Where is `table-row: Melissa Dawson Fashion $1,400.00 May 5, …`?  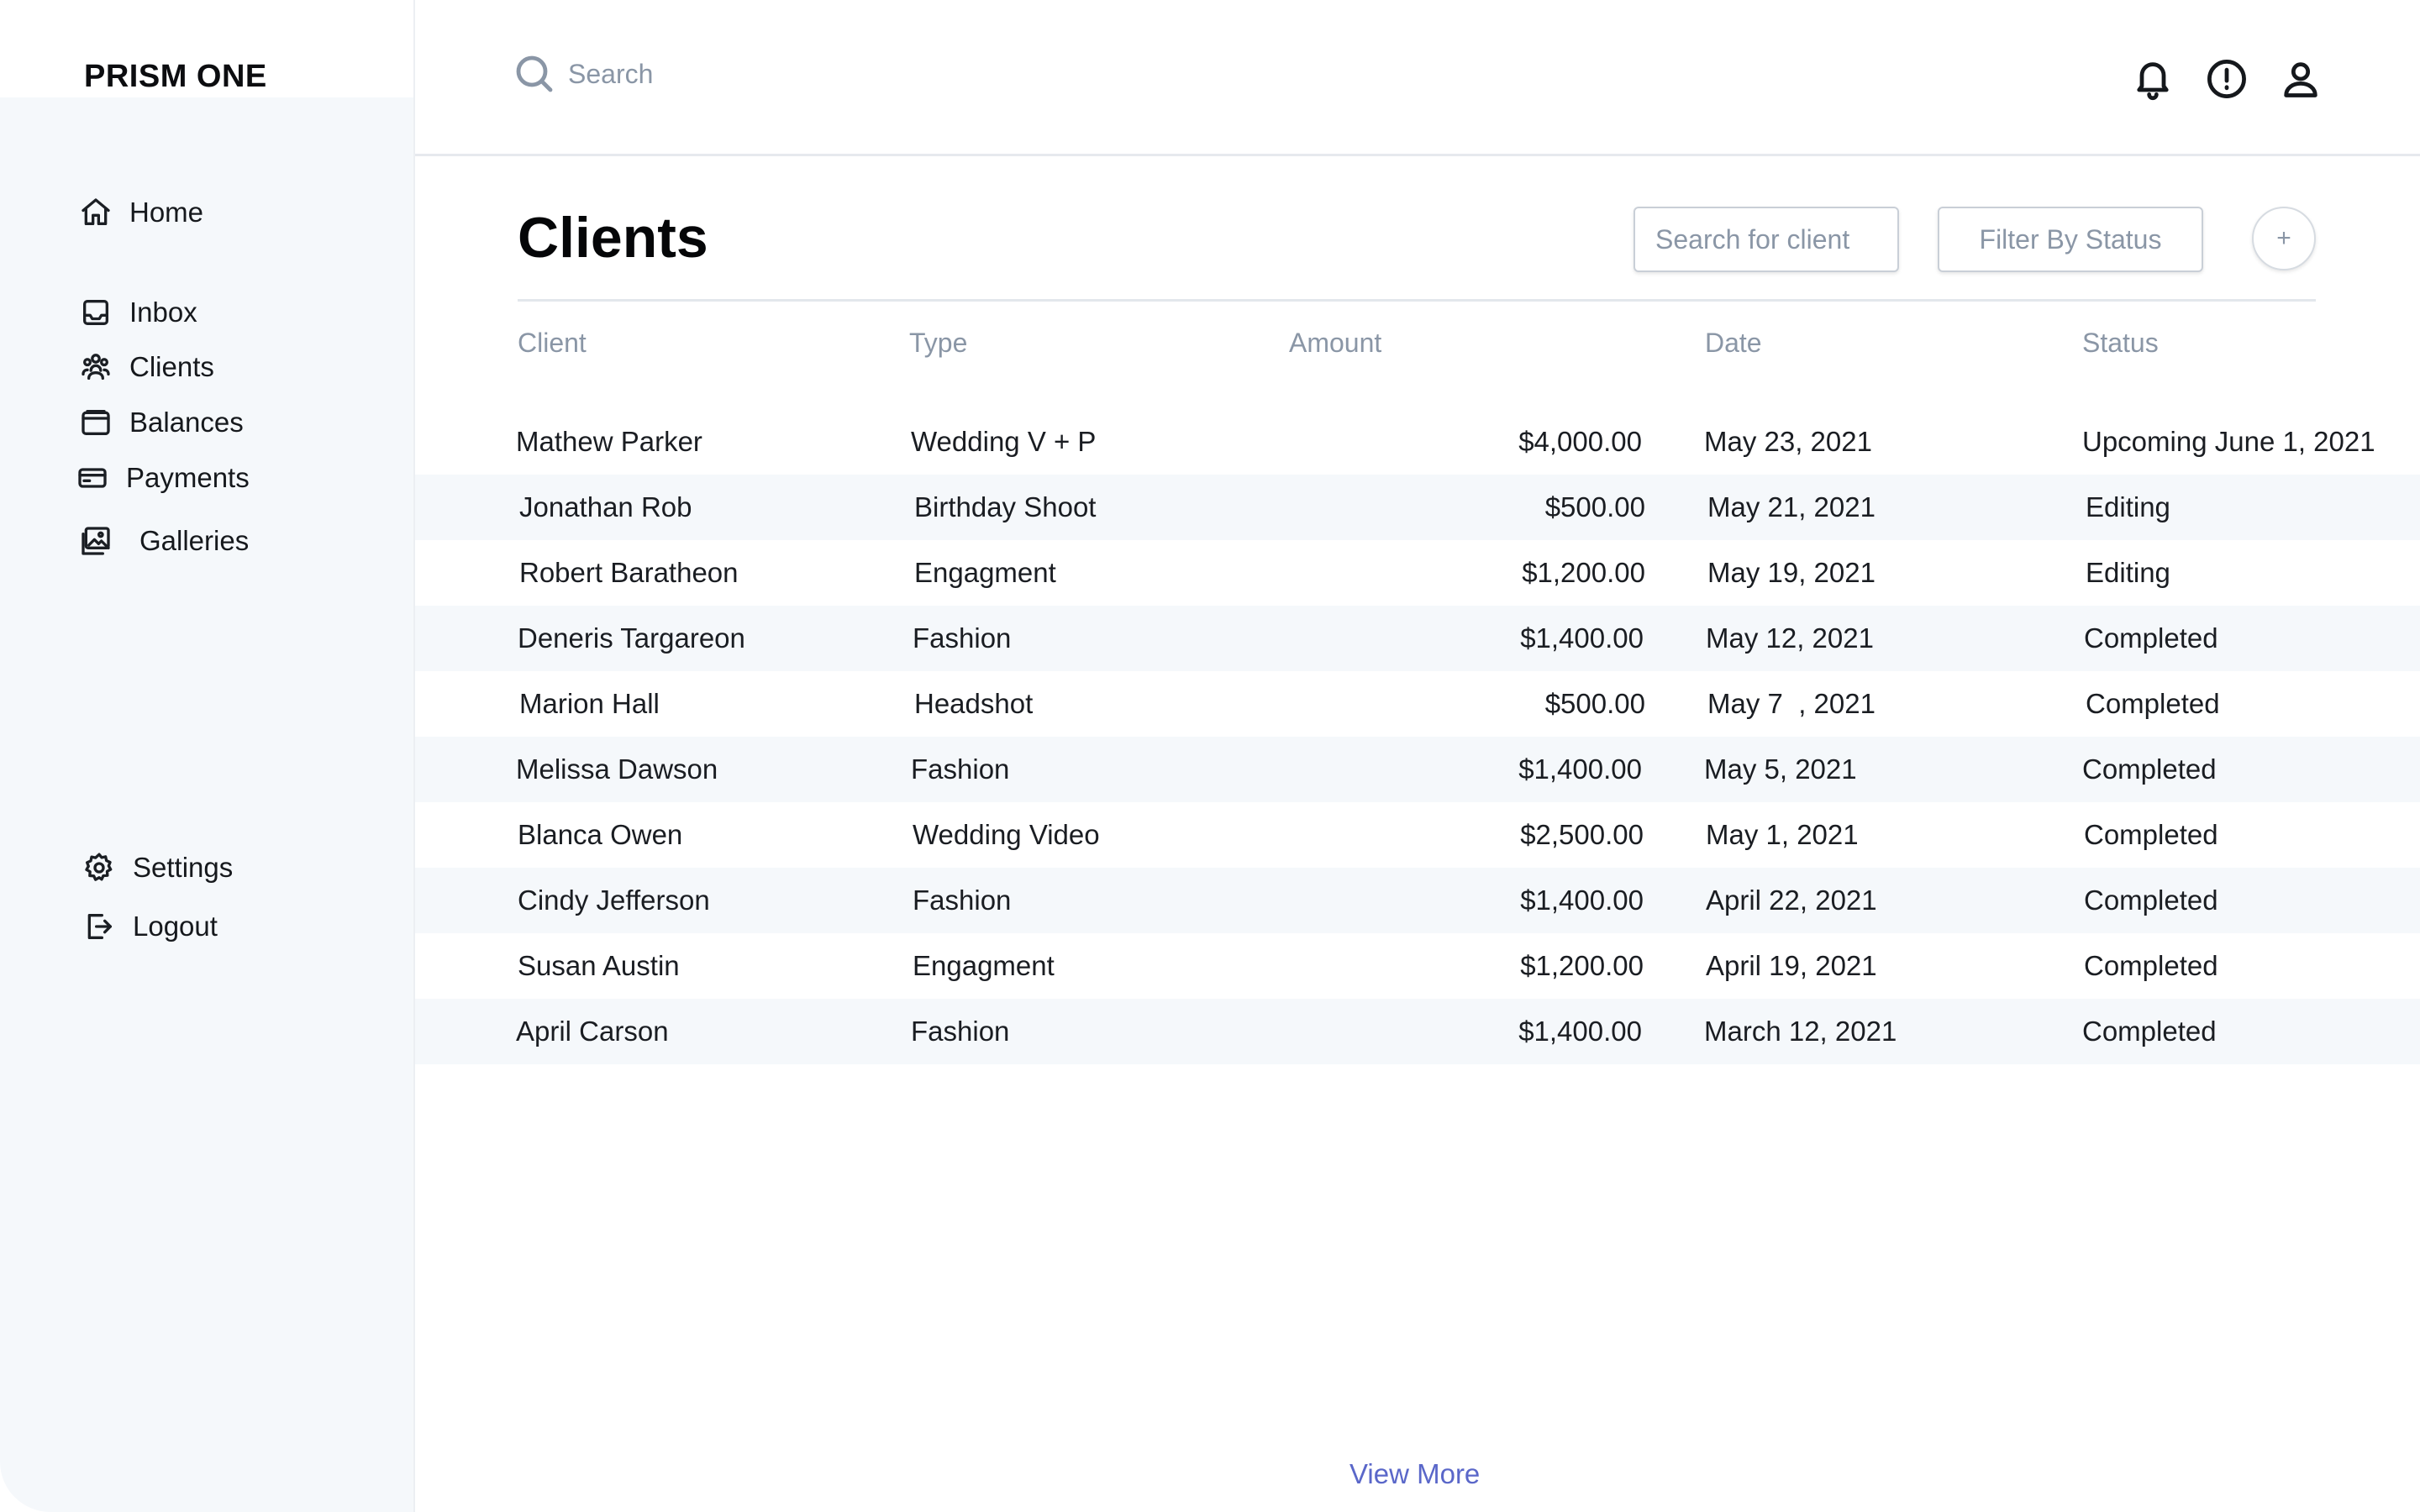
table-row: Melissa Dawson Fashion $1,400.00 May 5, … is located at coordinates (1417, 769).